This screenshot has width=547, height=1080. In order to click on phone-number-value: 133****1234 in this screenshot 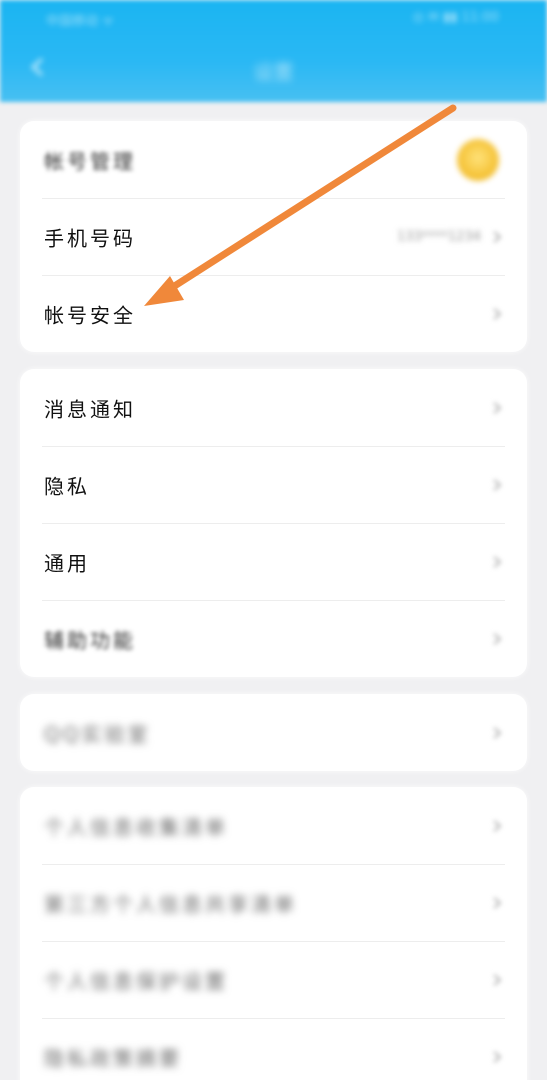, I will do `click(439, 236)`.